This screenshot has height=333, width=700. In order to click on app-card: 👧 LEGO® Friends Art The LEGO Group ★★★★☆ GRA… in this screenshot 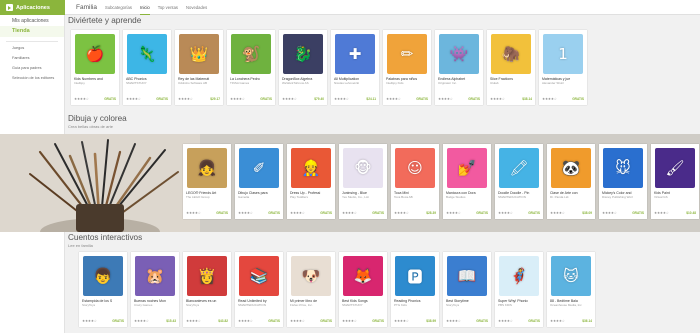, I will do `click(207, 181)`.